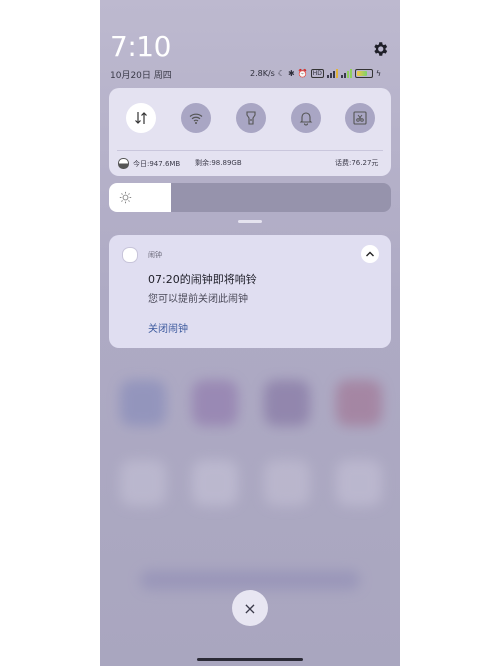 The image size is (500, 666). What do you see at coordinates (378, 73) in the screenshot?
I see `charging-icon: ϟ` at bounding box center [378, 73].